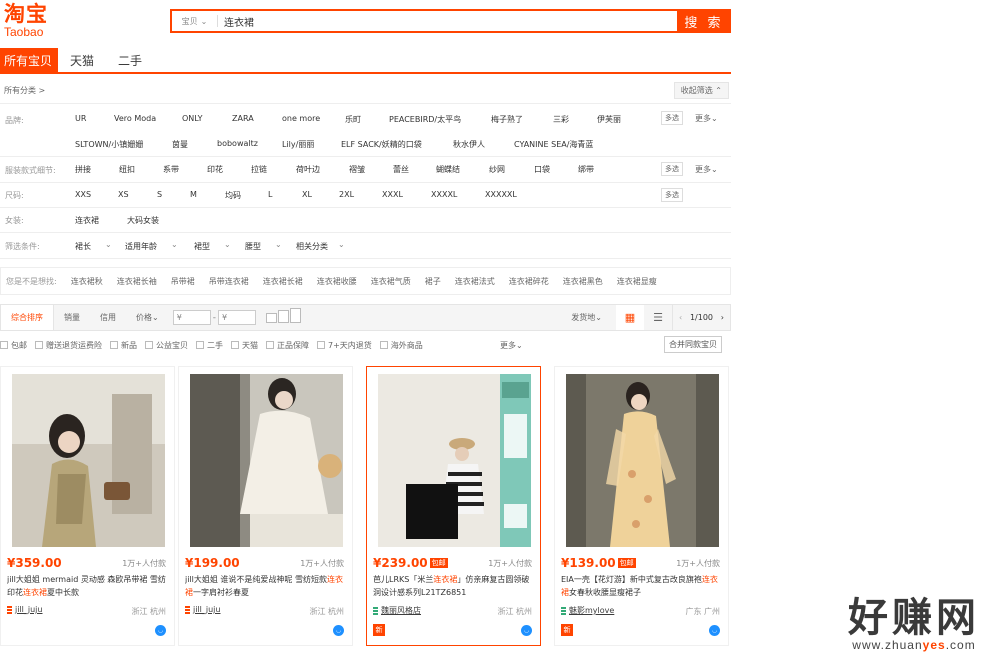  What do you see at coordinates (68, 345) in the screenshot?
I see `filter-checkbox: 赠送退货运费险` at bounding box center [68, 345].